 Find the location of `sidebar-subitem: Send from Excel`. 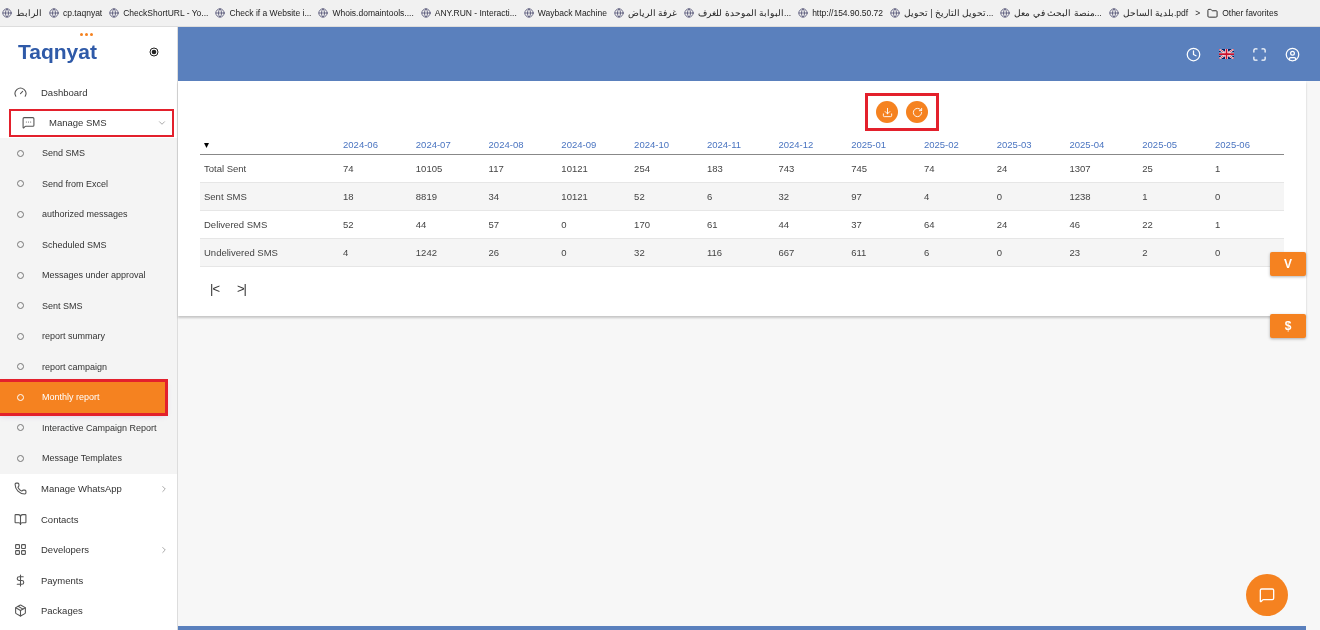

sidebar-subitem: Send from Excel is located at coordinates (88, 183).